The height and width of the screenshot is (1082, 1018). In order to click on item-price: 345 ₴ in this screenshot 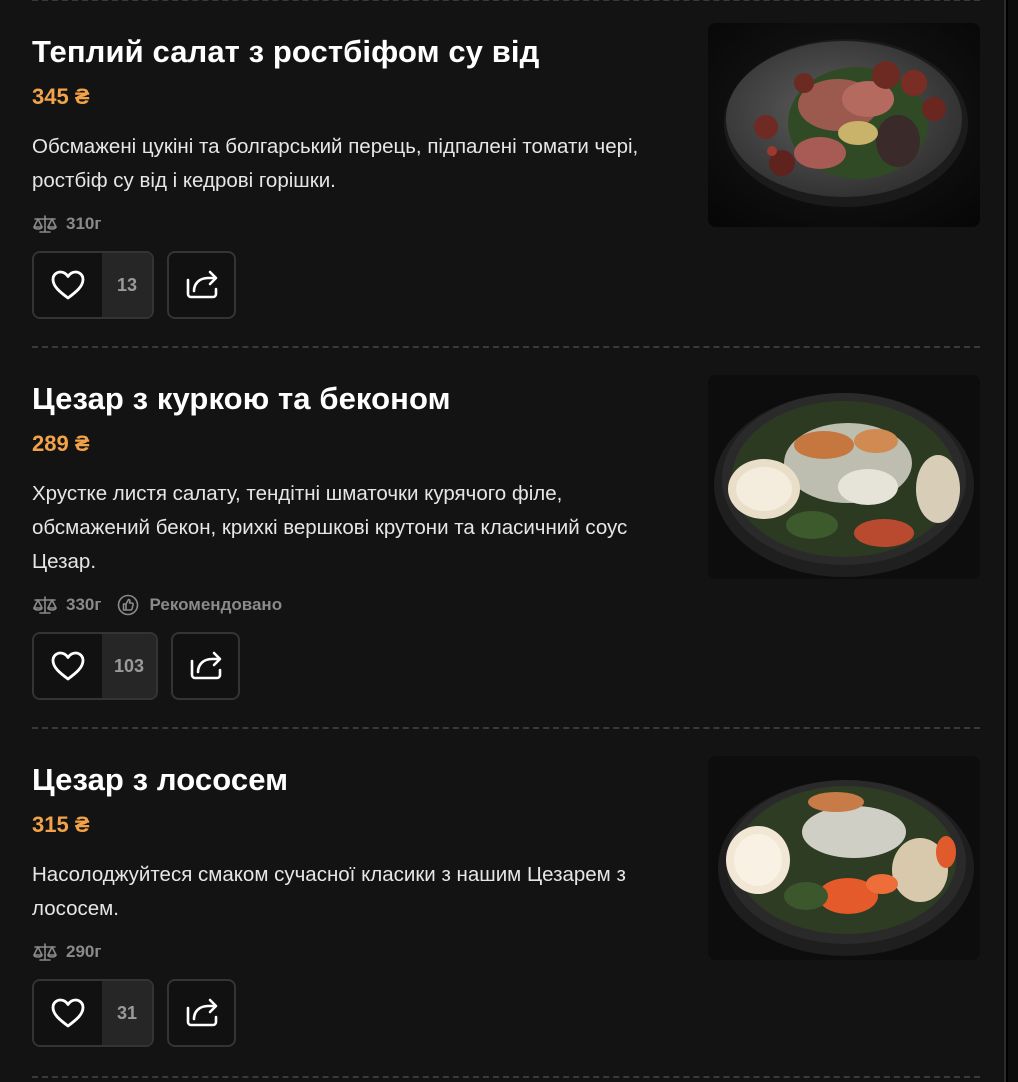, I will do `click(61, 96)`.